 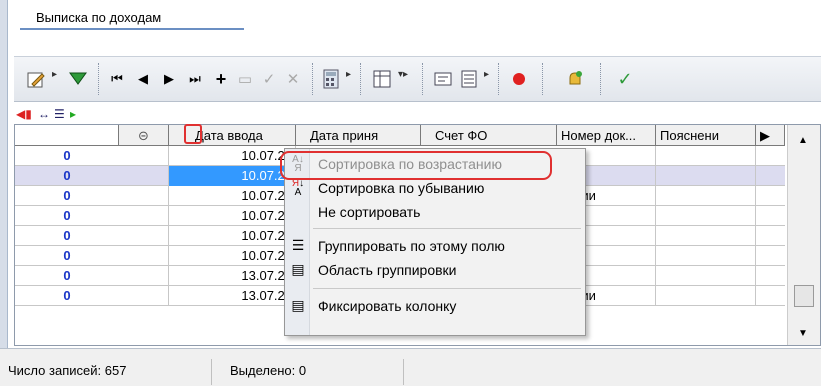 I want to click on check-icon: ✓, so click(x=625, y=79).